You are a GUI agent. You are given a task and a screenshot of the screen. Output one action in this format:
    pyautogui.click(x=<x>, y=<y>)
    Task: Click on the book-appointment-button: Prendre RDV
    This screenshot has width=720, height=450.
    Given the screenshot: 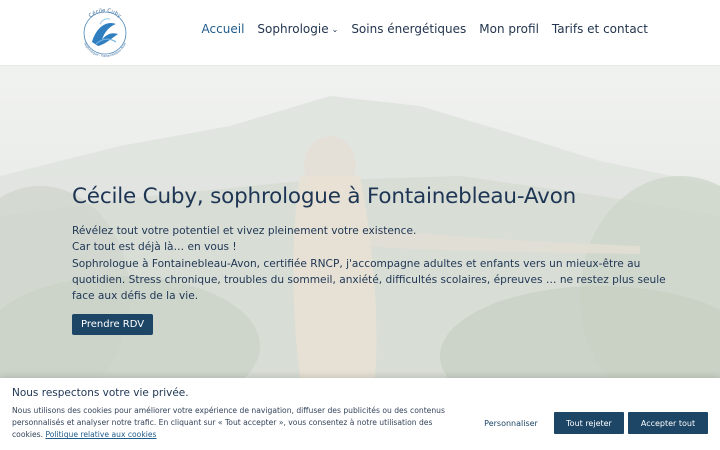 What is the action you would take?
    pyautogui.click(x=113, y=325)
    